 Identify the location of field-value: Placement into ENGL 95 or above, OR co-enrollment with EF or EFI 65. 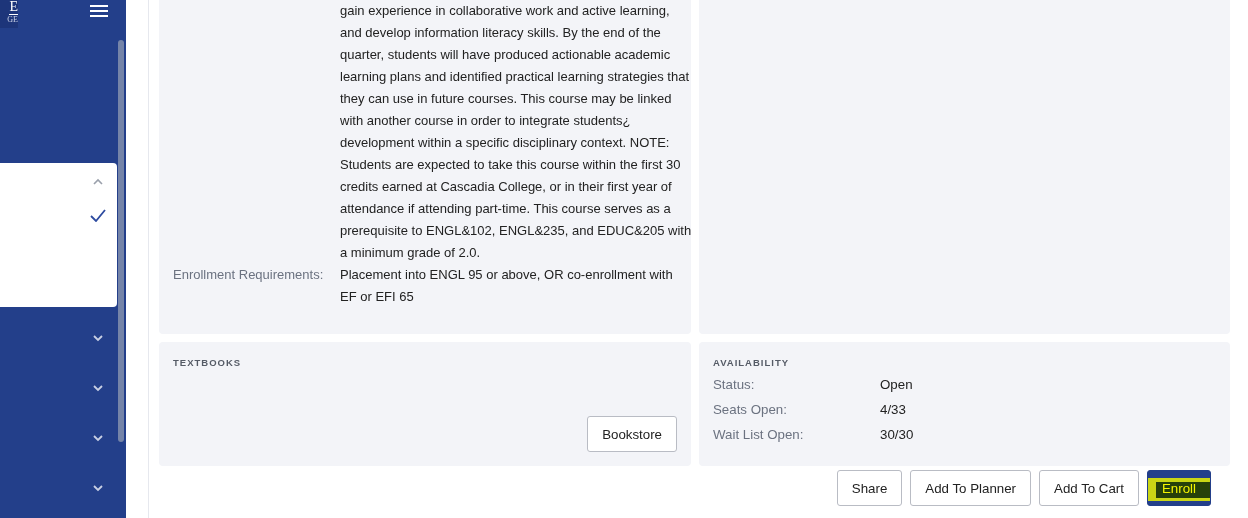
(507, 286).